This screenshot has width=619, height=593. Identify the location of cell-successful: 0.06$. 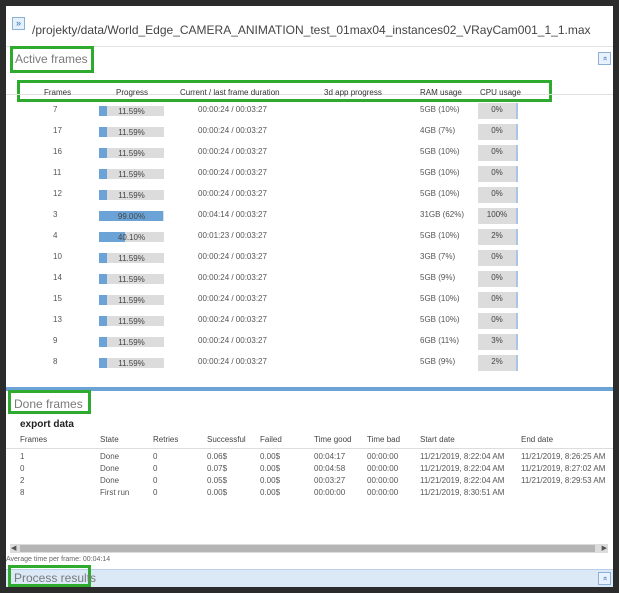
(217, 456).